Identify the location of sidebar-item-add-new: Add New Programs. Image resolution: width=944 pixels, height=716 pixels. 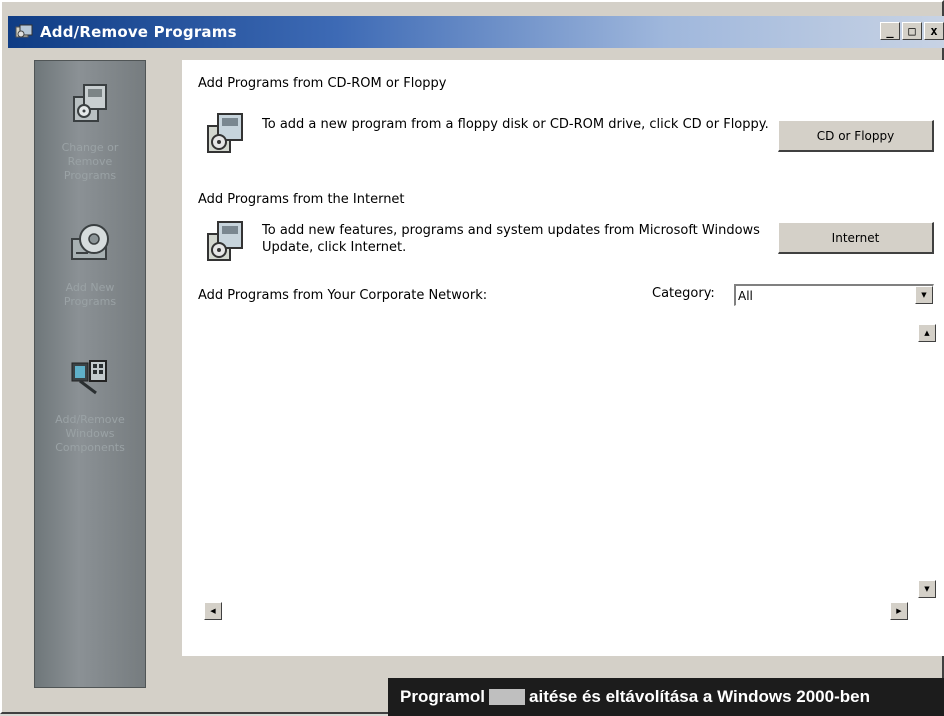
(90, 264).